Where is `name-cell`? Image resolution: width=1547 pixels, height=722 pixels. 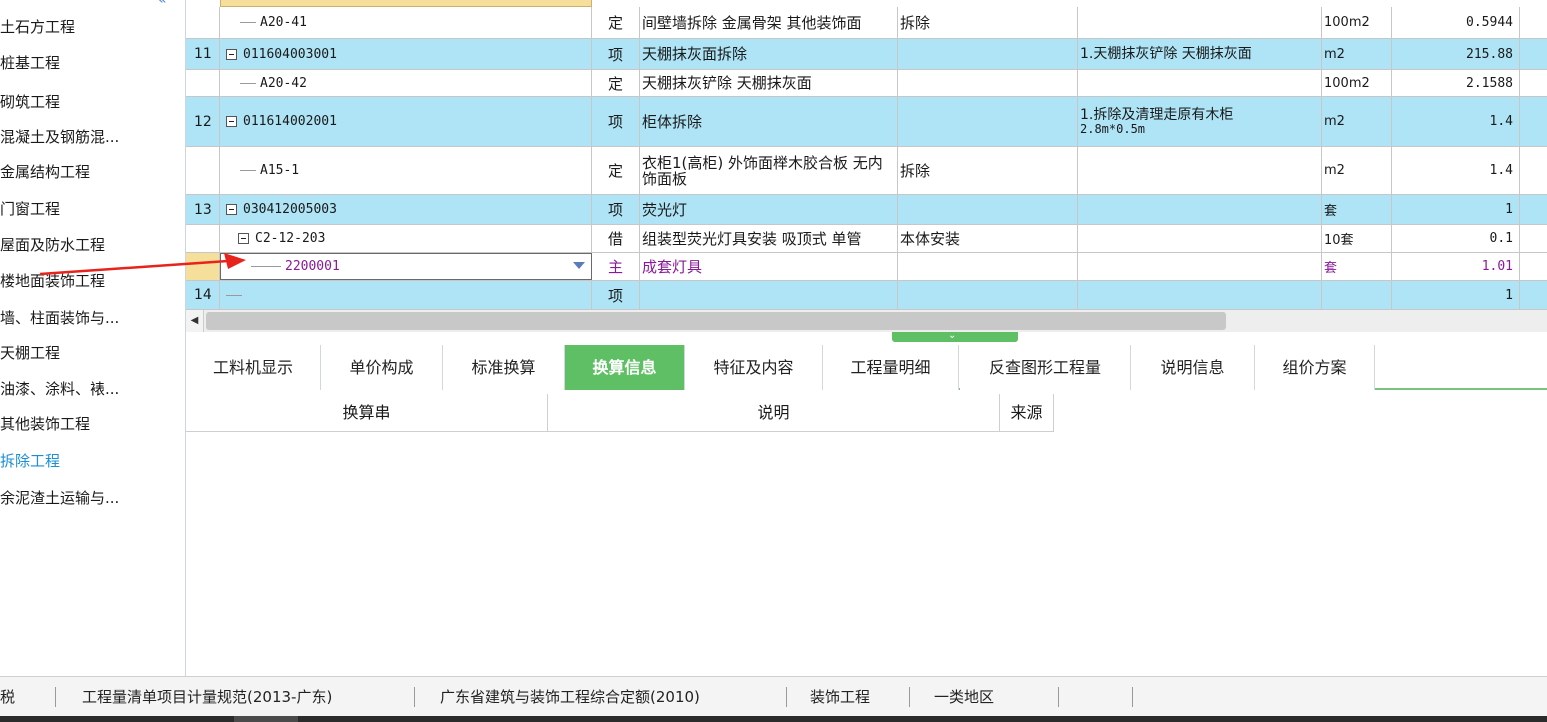
name-cell is located at coordinates (769, 295).